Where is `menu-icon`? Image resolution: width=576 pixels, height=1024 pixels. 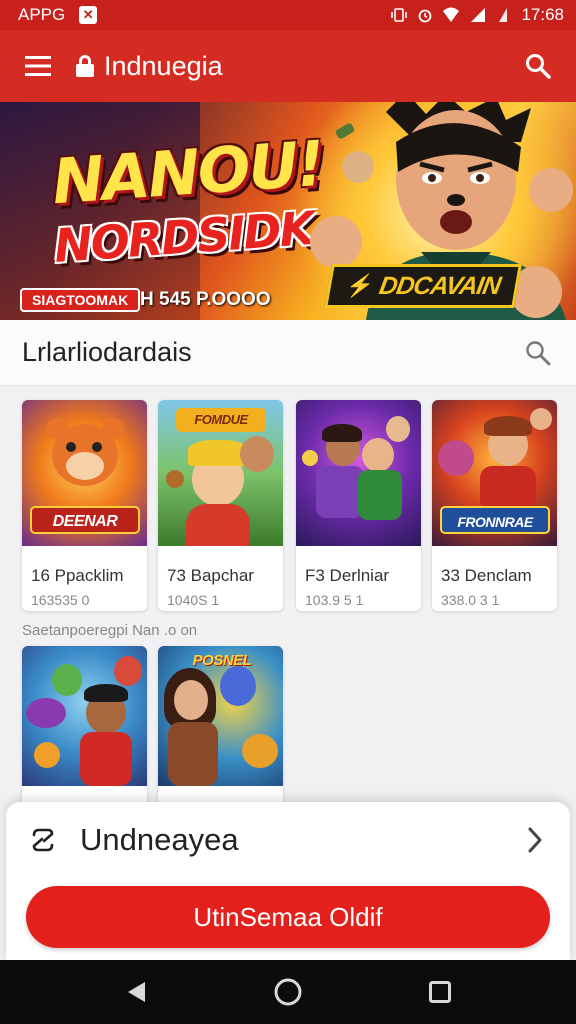
menu-icon is located at coordinates (38, 66).